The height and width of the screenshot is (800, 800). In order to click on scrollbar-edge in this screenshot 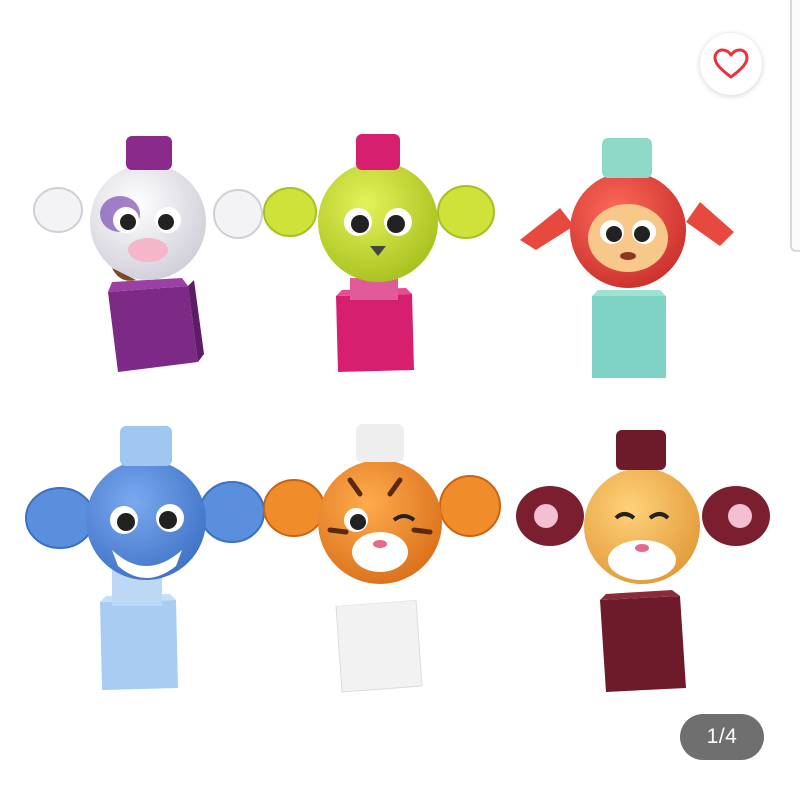, I will do `click(795, 126)`.